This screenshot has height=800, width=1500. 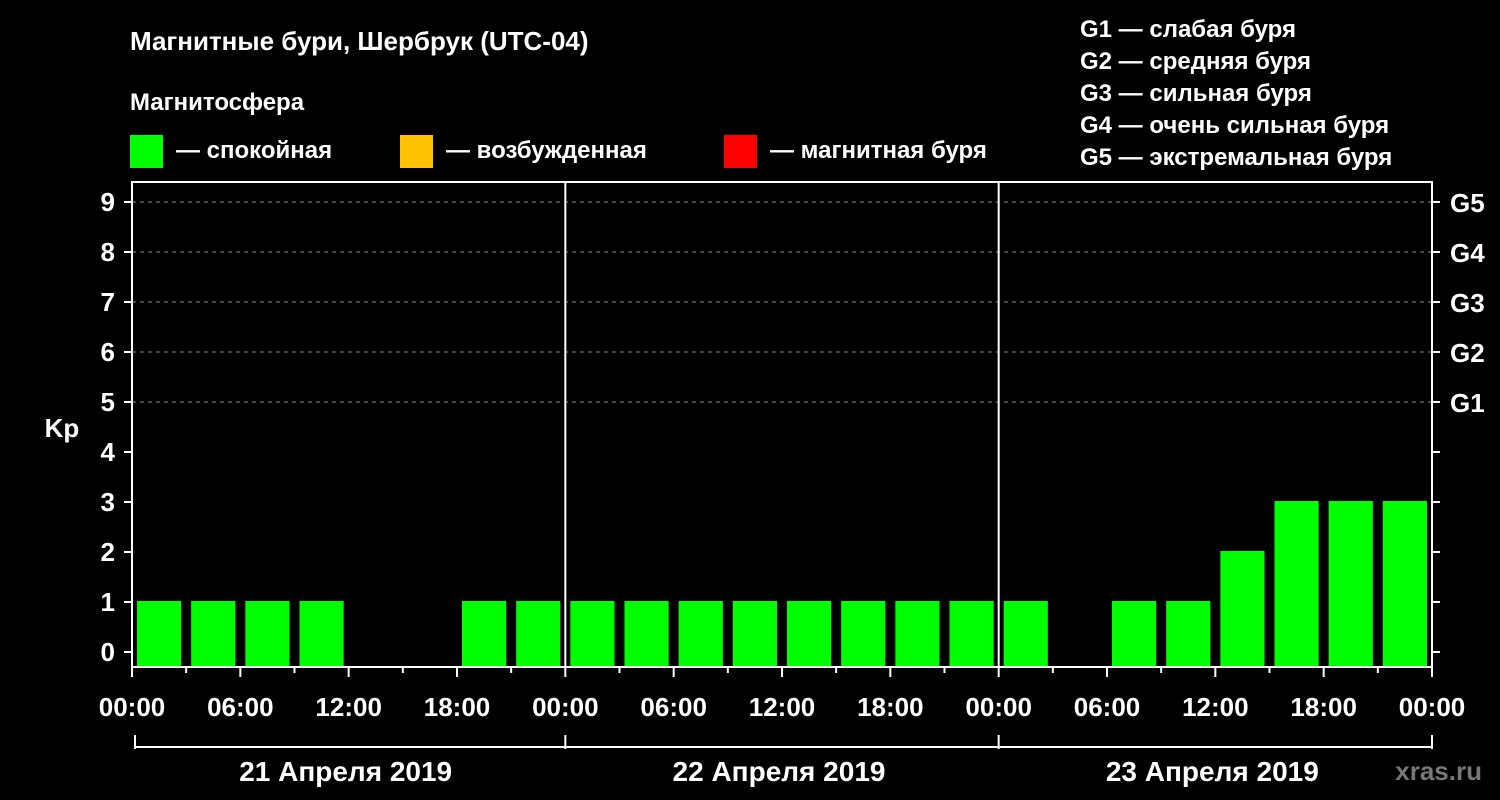 What do you see at coordinates (1467, 303) in the screenshot?
I see `g-scale-label: G3` at bounding box center [1467, 303].